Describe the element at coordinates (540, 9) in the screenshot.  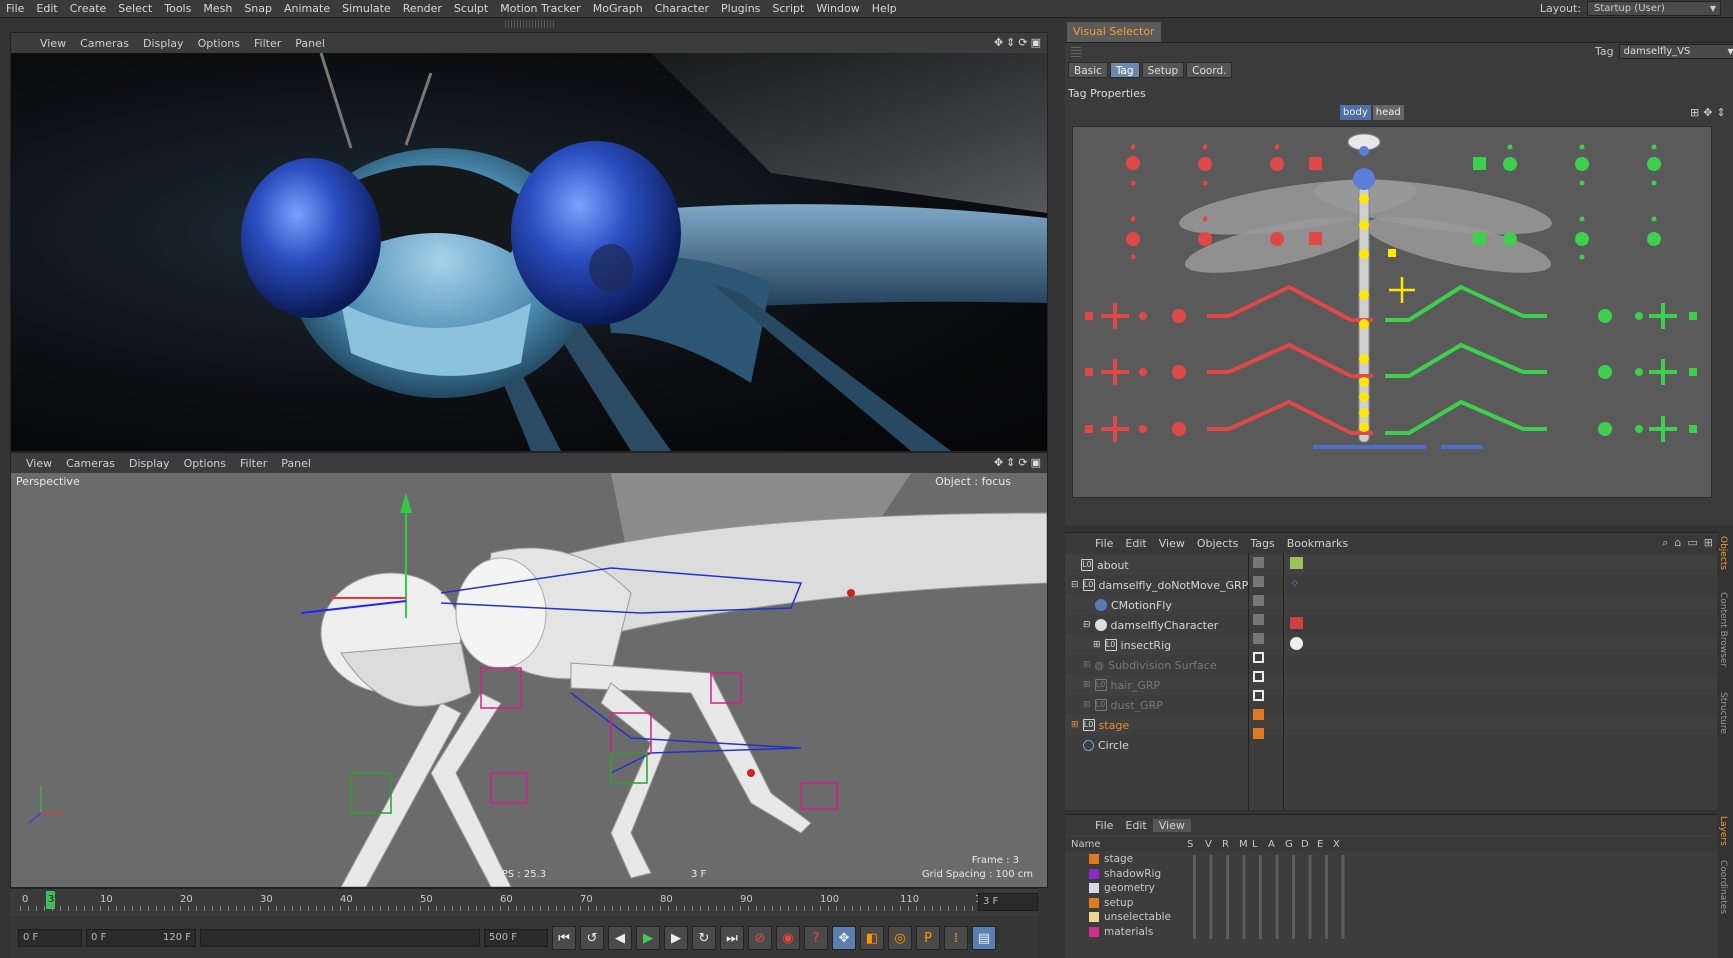
I see `menu-motion-tracker: Motion Tracker` at that location.